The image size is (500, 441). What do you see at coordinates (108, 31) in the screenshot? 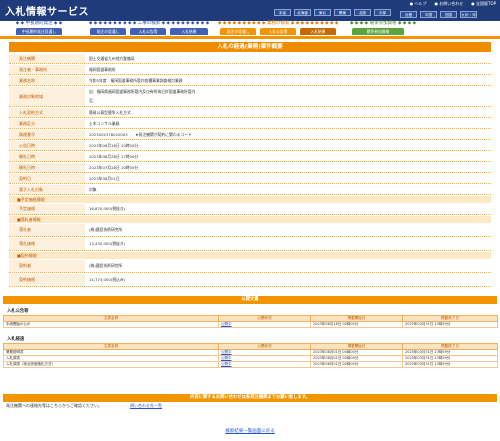
I see `tab-construction-outlook: 発注の見通し` at bounding box center [108, 31].